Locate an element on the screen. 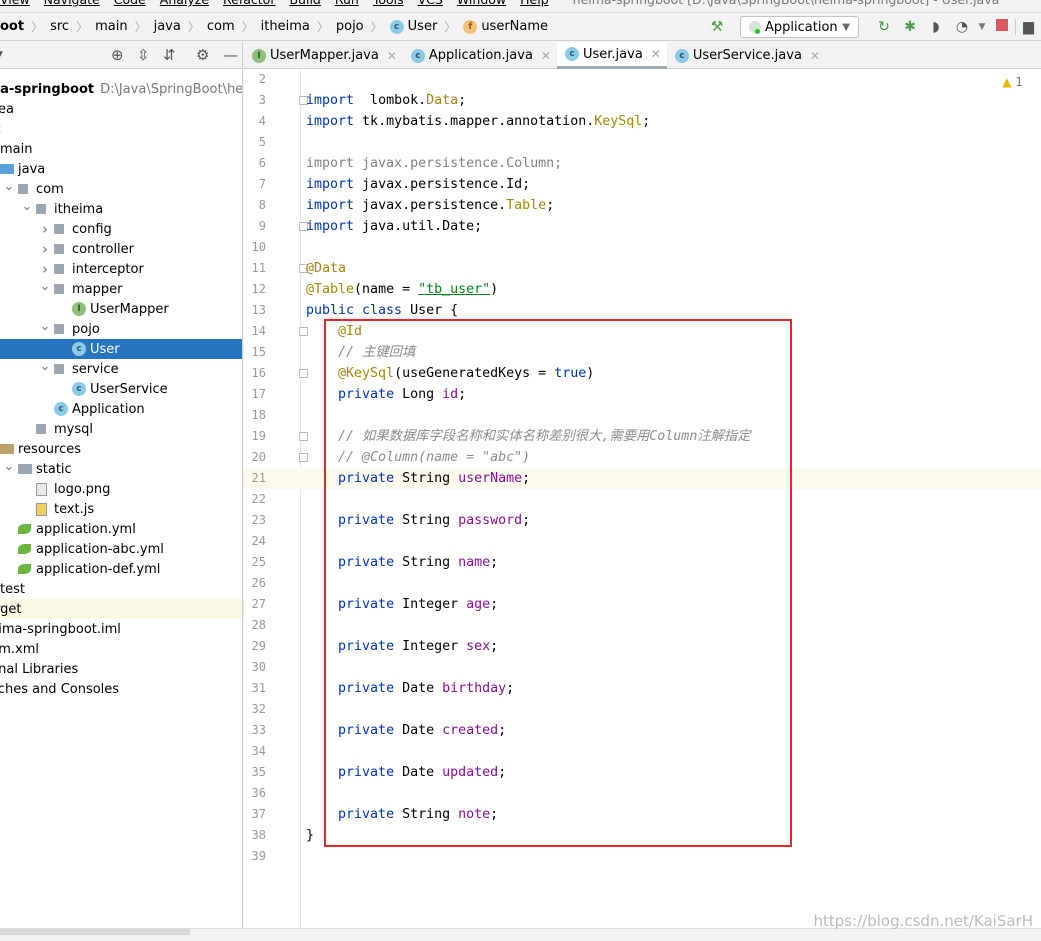 The height and width of the screenshot is (941, 1041). menu-item-tools: Tools is located at coordinates (388, 3).